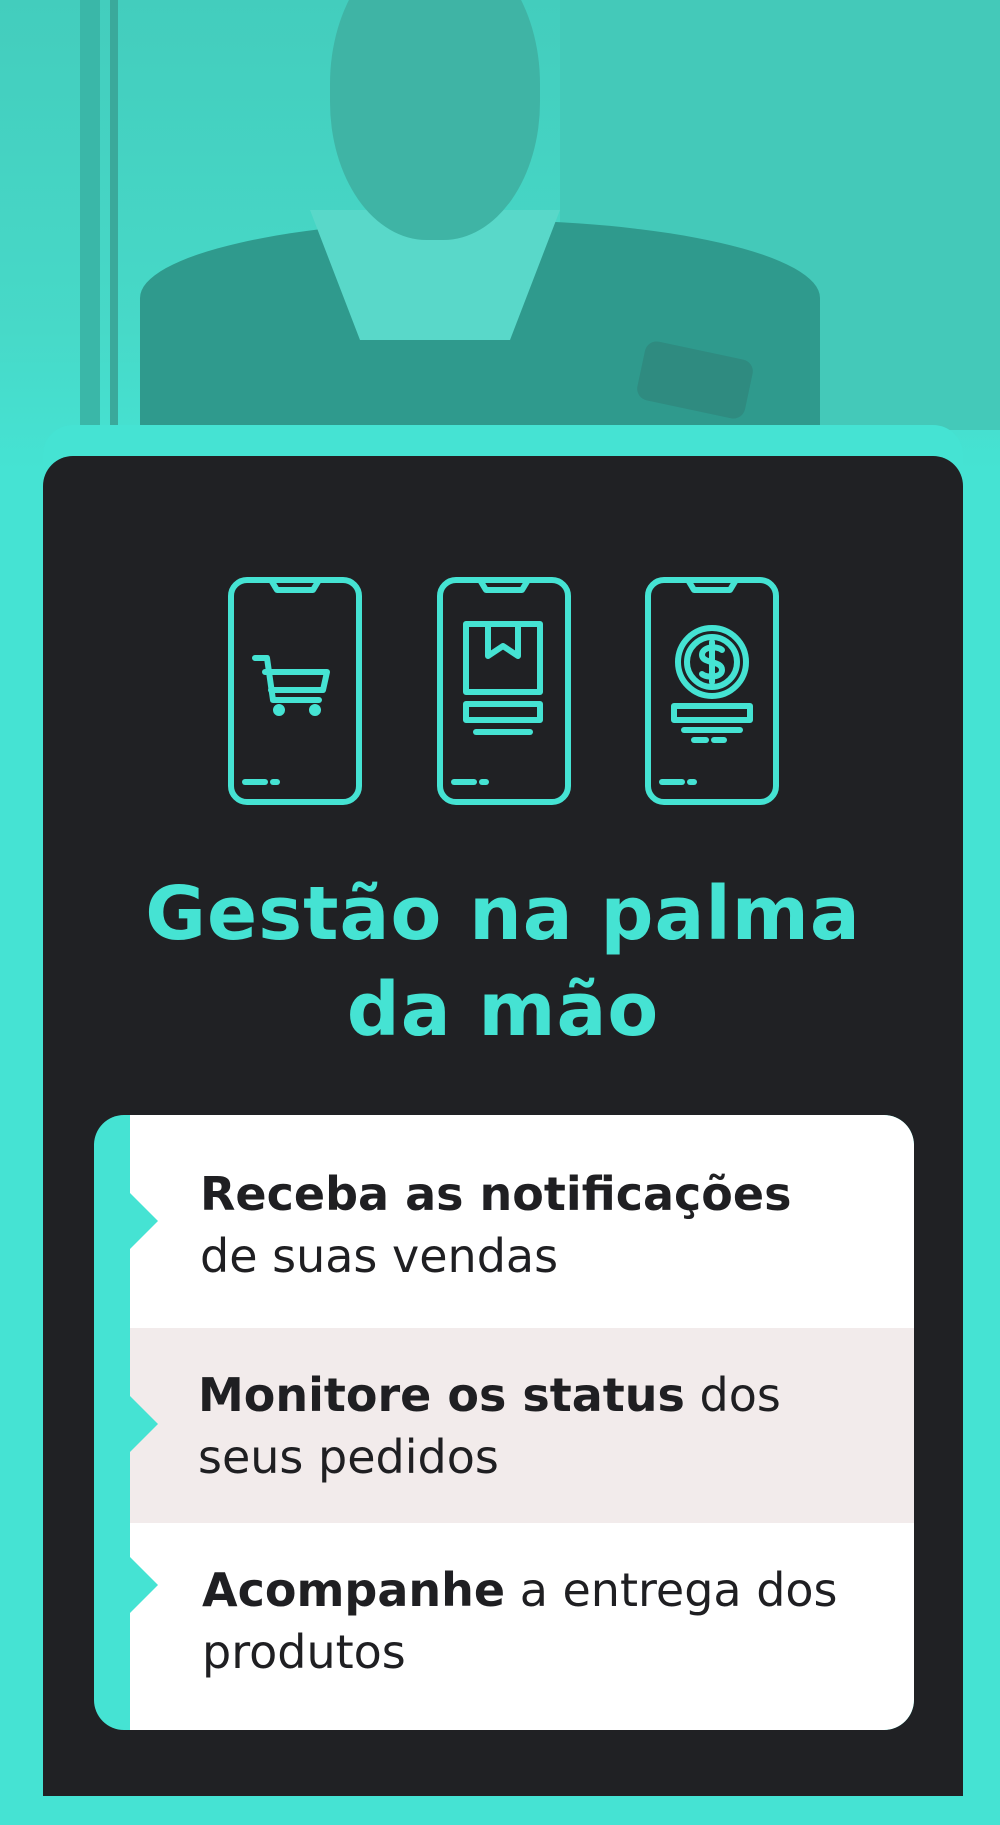  What do you see at coordinates (354, 1590) in the screenshot?
I see `feature-bold: Acompanhe` at bounding box center [354, 1590].